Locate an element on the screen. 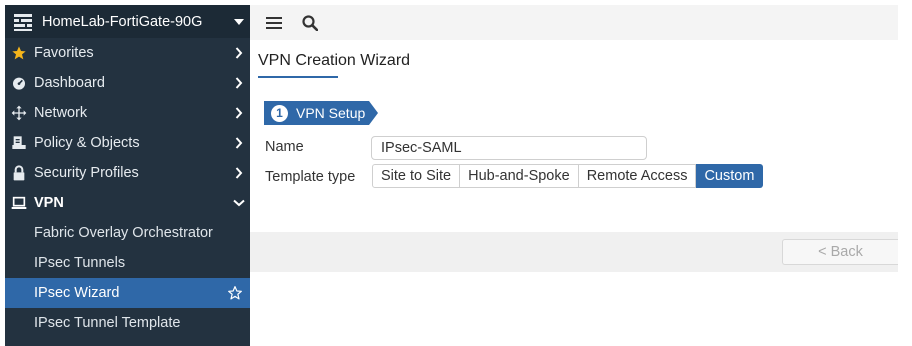  network-arrows-icon is located at coordinates (19, 113).